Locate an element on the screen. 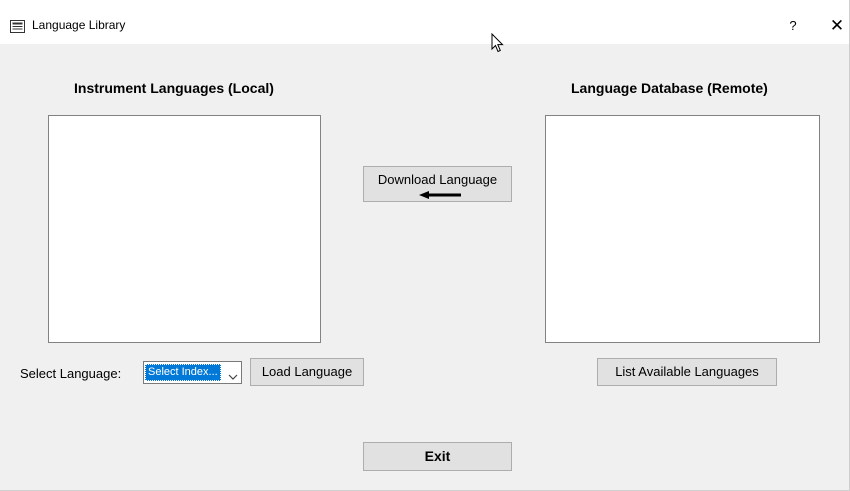 This screenshot has width=850, height=491. remote-languages-heading: Language Database (Remote) is located at coordinates (669, 88).